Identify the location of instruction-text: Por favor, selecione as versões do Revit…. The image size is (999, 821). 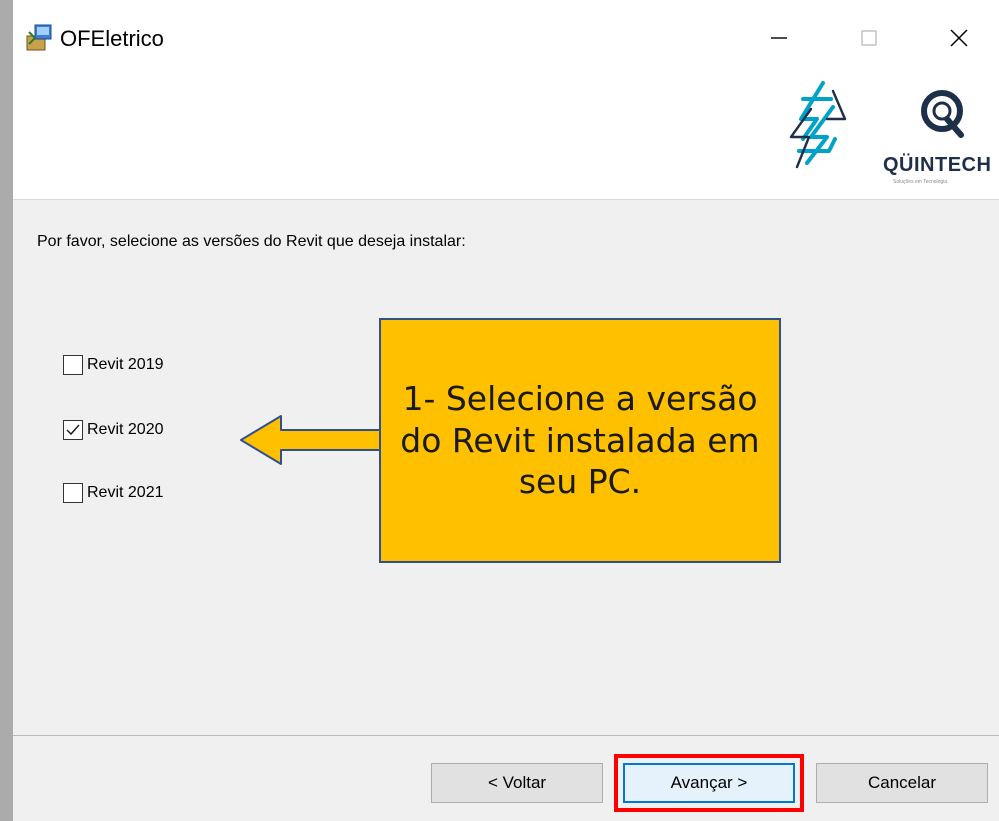
(251, 241).